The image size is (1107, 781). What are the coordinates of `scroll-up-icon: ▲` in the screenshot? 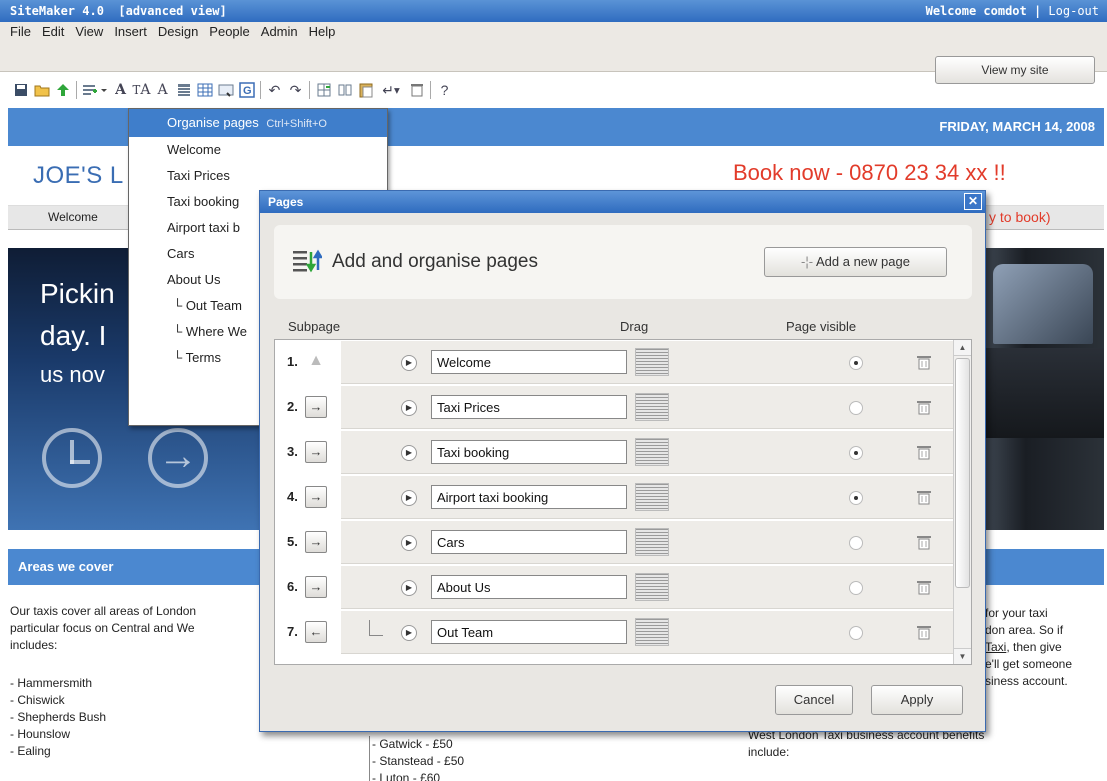 It's located at (962, 348).